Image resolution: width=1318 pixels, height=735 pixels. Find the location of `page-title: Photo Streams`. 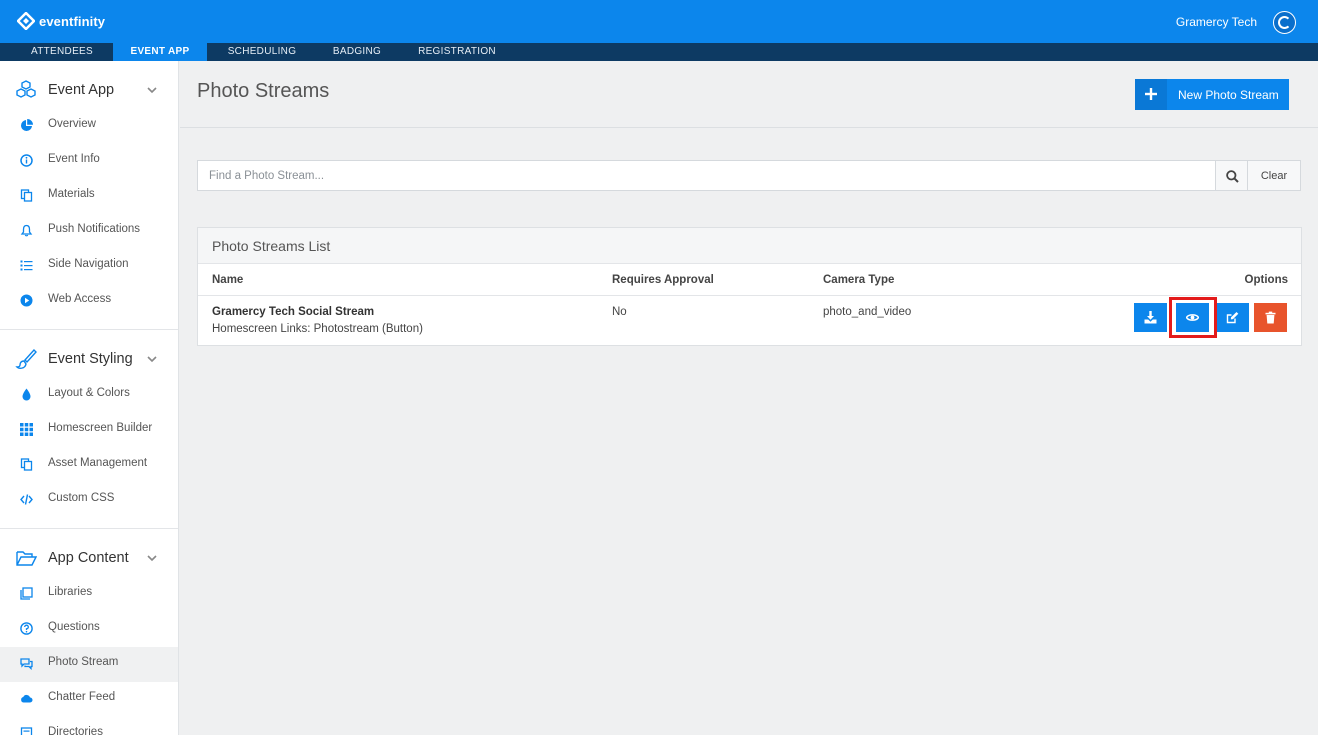

page-title: Photo Streams is located at coordinates (263, 91).